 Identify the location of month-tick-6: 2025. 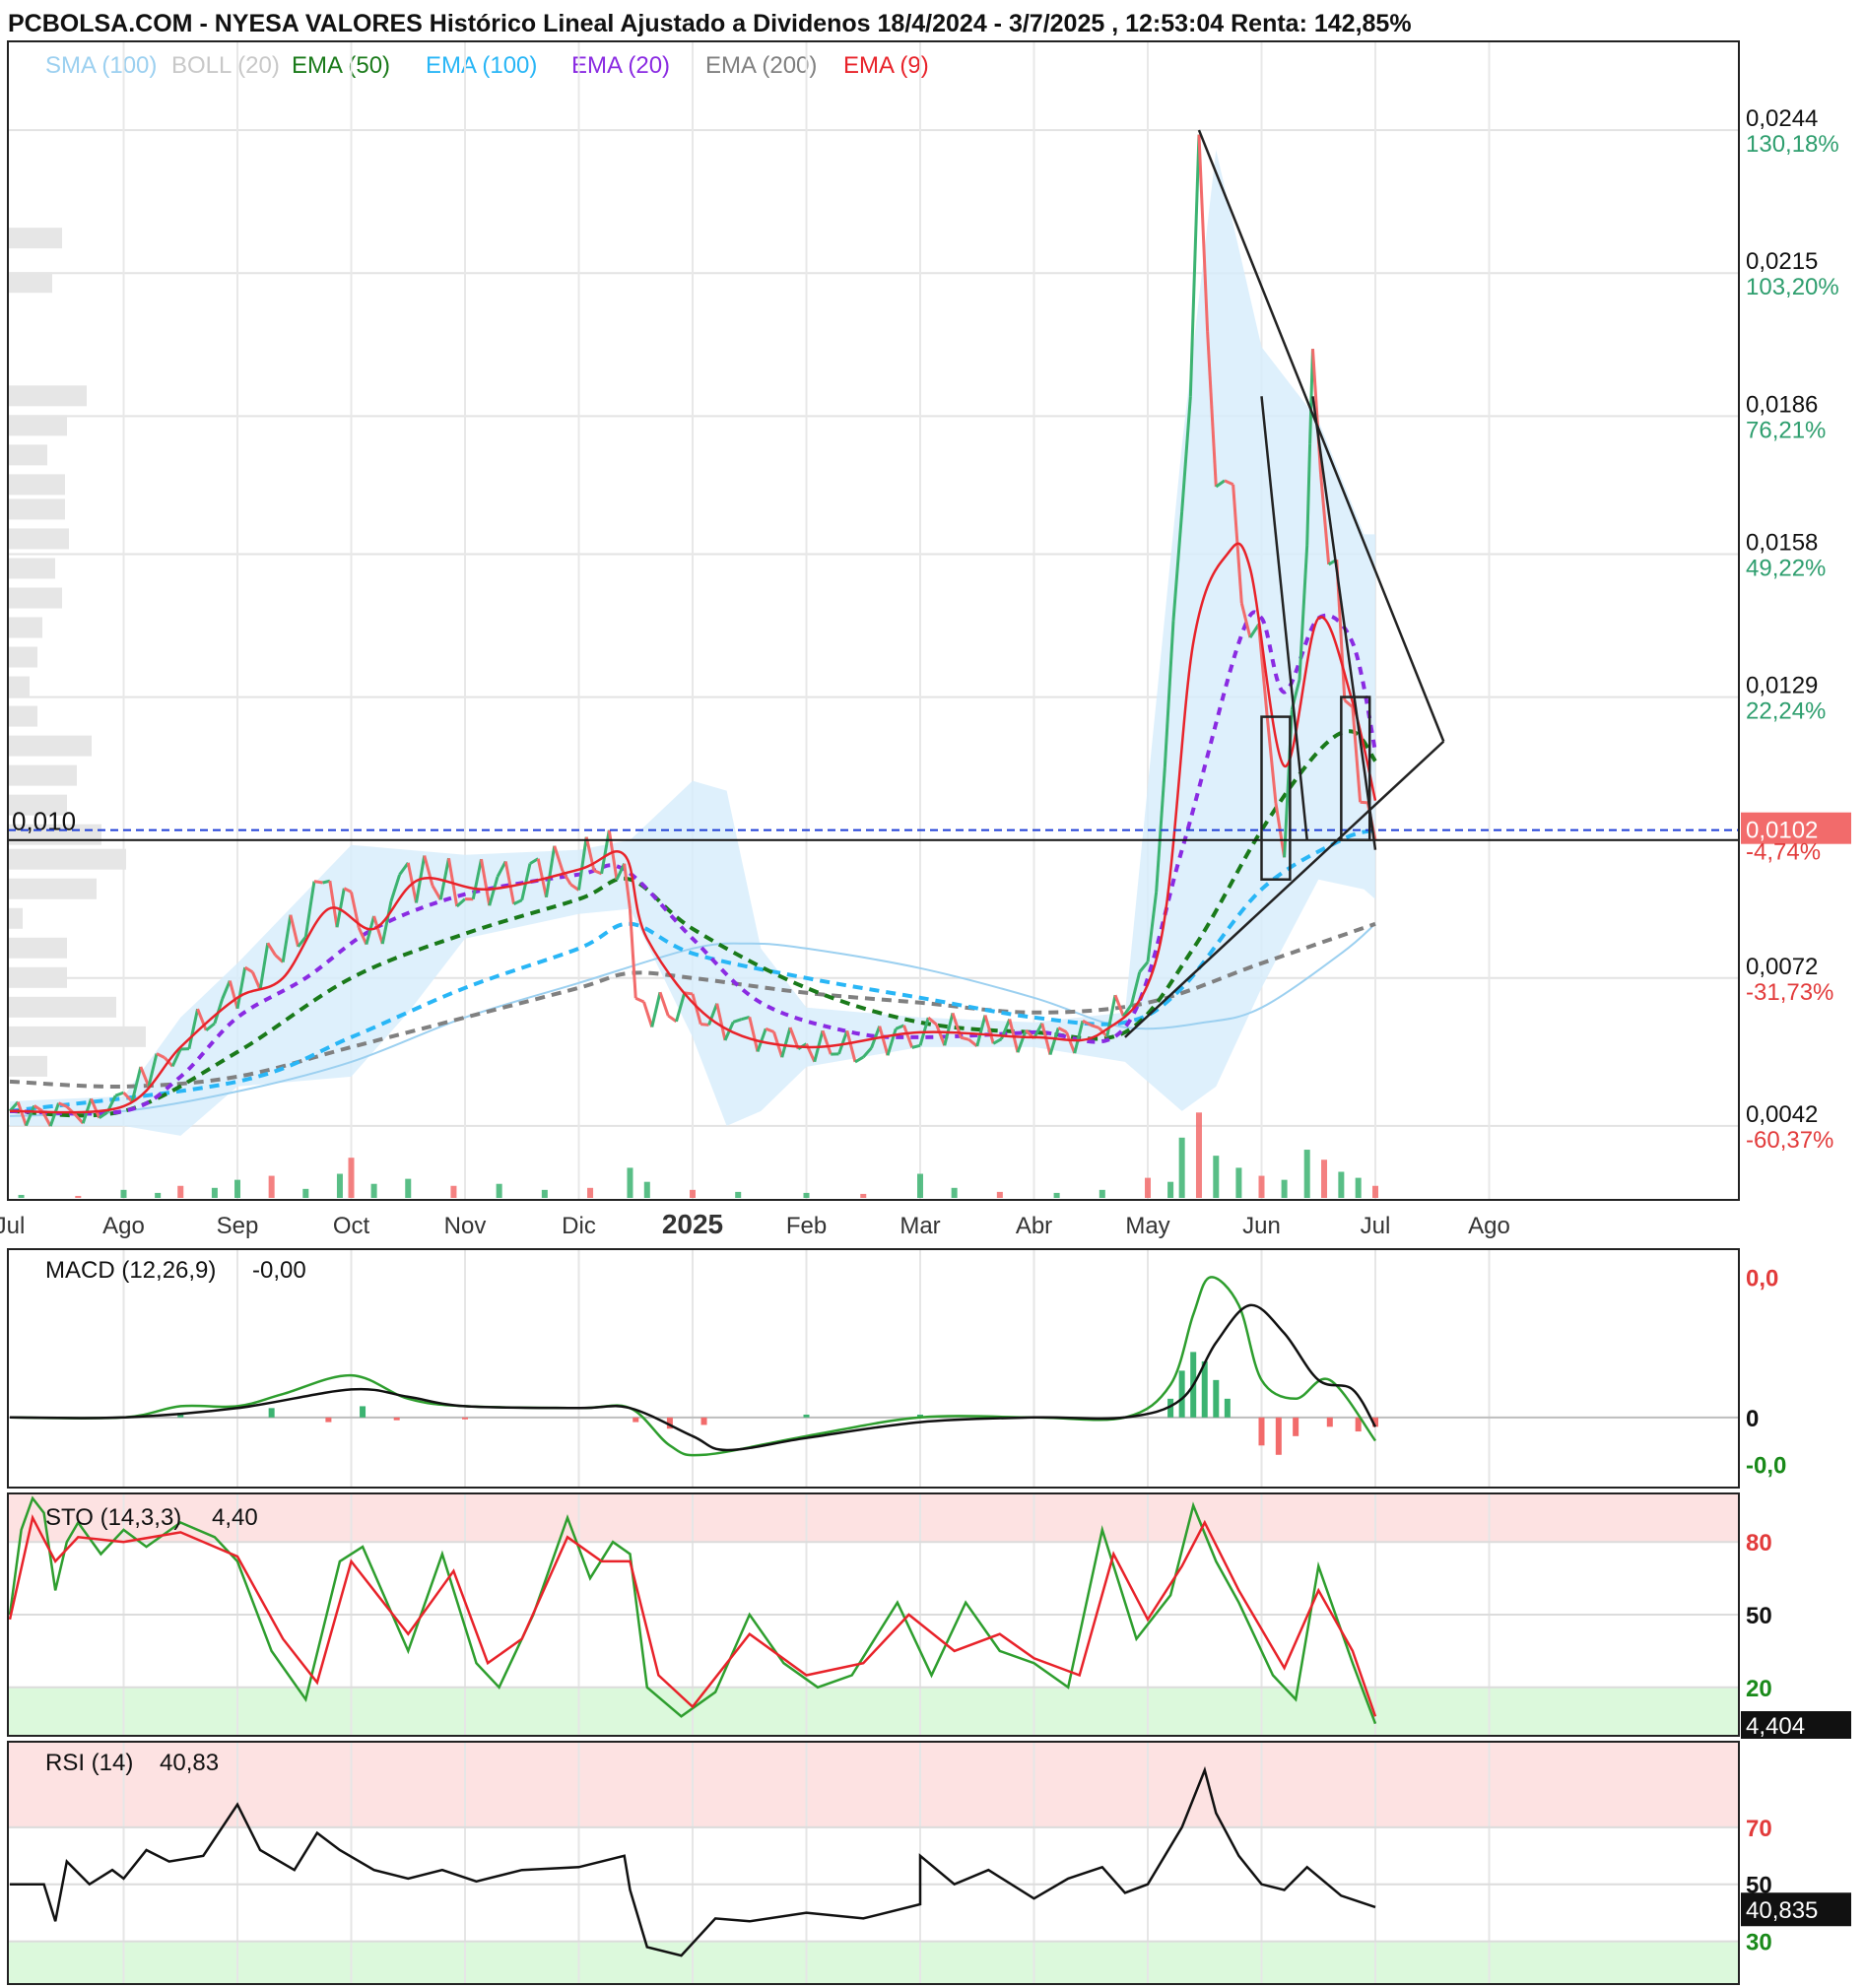
(692, 1224).